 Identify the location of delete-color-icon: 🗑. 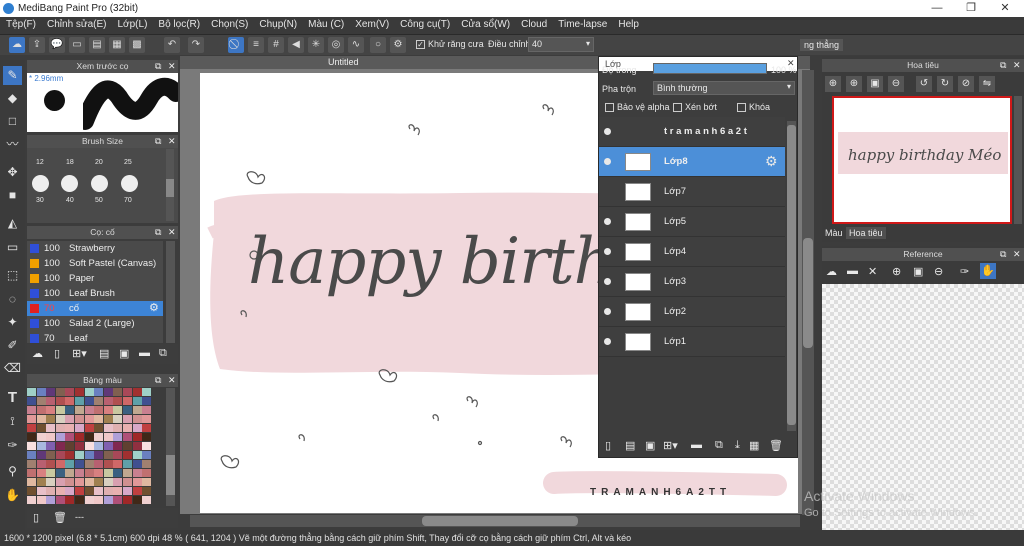
(60, 517).